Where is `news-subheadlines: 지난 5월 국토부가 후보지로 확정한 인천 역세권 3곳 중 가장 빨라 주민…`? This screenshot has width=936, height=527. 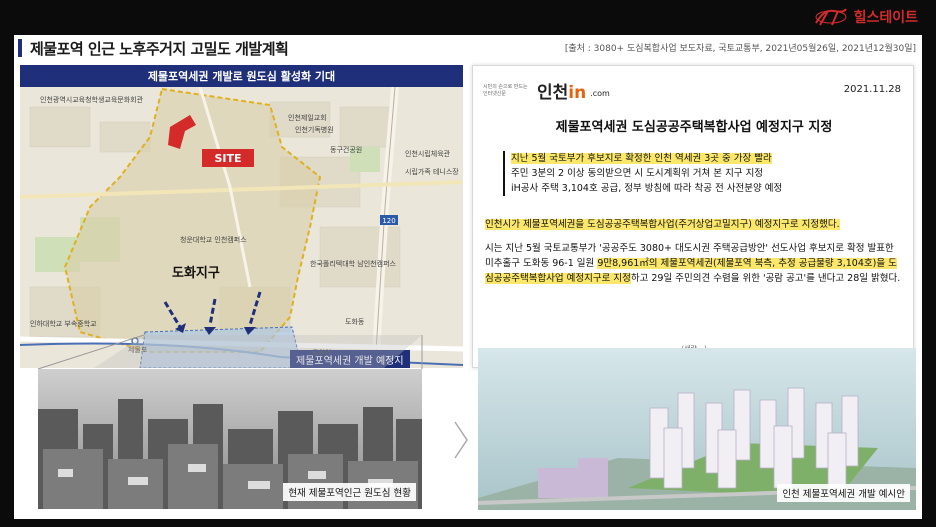 news-subheadlines: 지난 5월 국토부가 후보지로 확정한 인천 역세권 3곳 중 가장 빨라 주민… is located at coordinates (703, 173).